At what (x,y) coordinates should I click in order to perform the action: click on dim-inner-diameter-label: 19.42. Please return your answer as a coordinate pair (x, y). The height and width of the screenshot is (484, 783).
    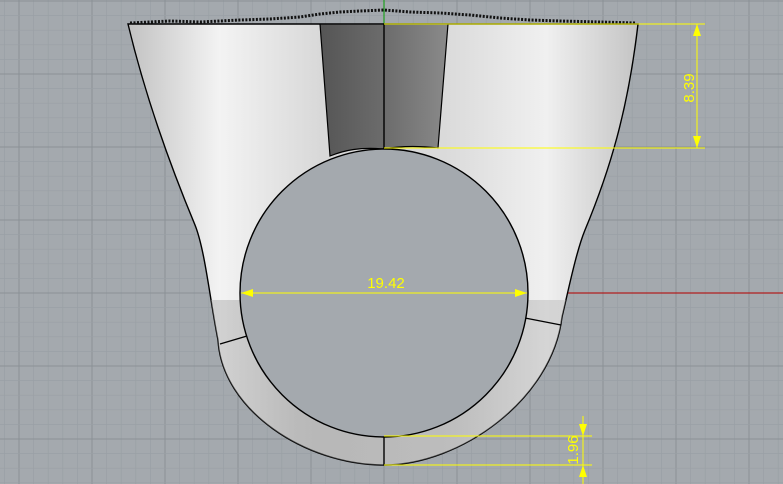
    Looking at the image, I should click on (386, 283).